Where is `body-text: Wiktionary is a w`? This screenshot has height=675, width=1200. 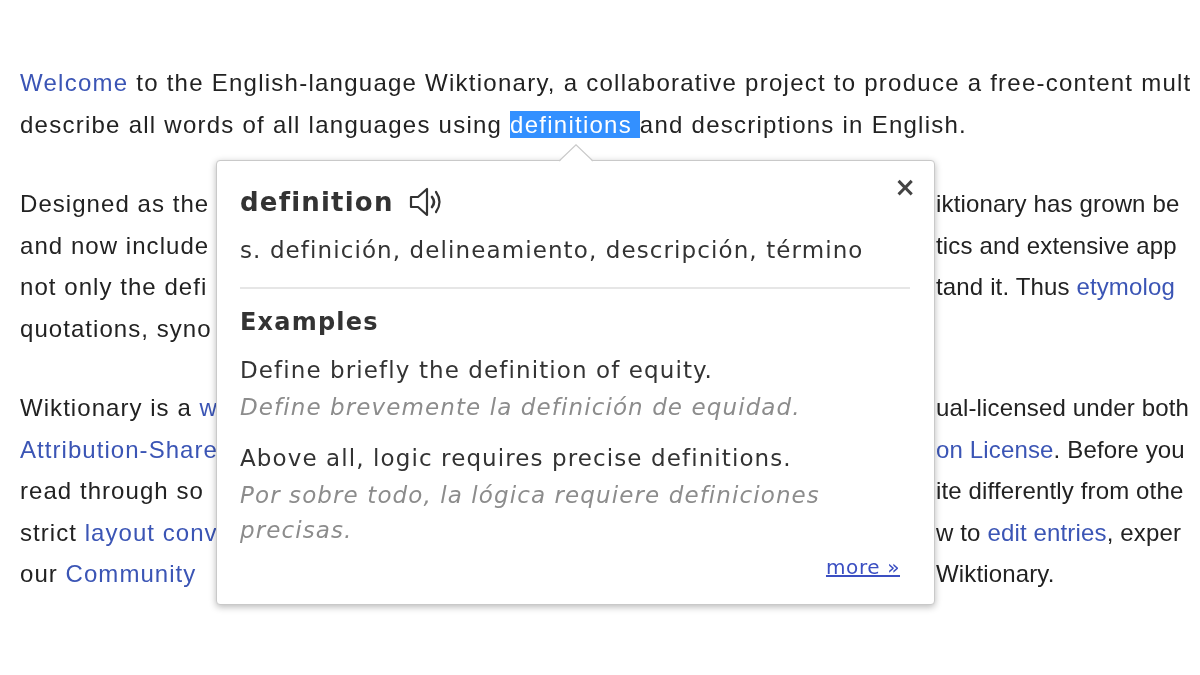 body-text: Wiktionary is a w is located at coordinates (119, 408).